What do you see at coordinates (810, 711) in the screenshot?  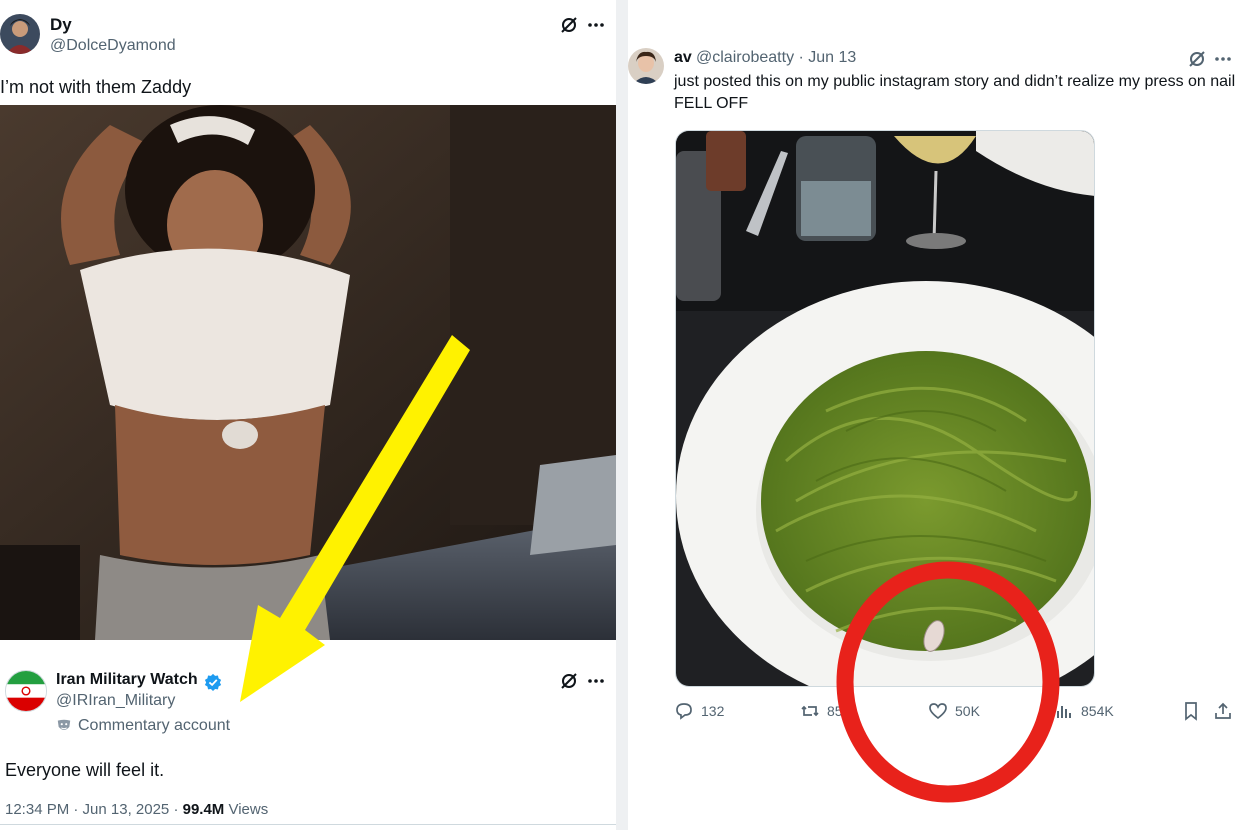 I see `retweet-icon` at bounding box center [810, 711].